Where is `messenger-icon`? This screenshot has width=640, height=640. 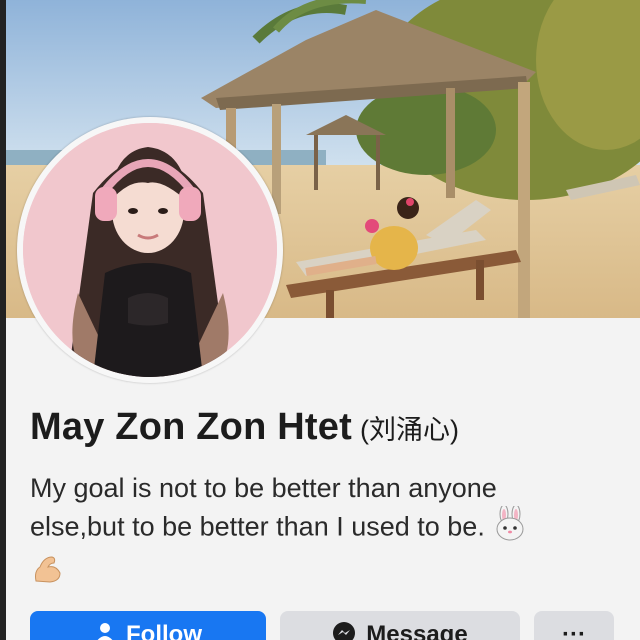 messenger-icon is located at coordinates (344, 630).